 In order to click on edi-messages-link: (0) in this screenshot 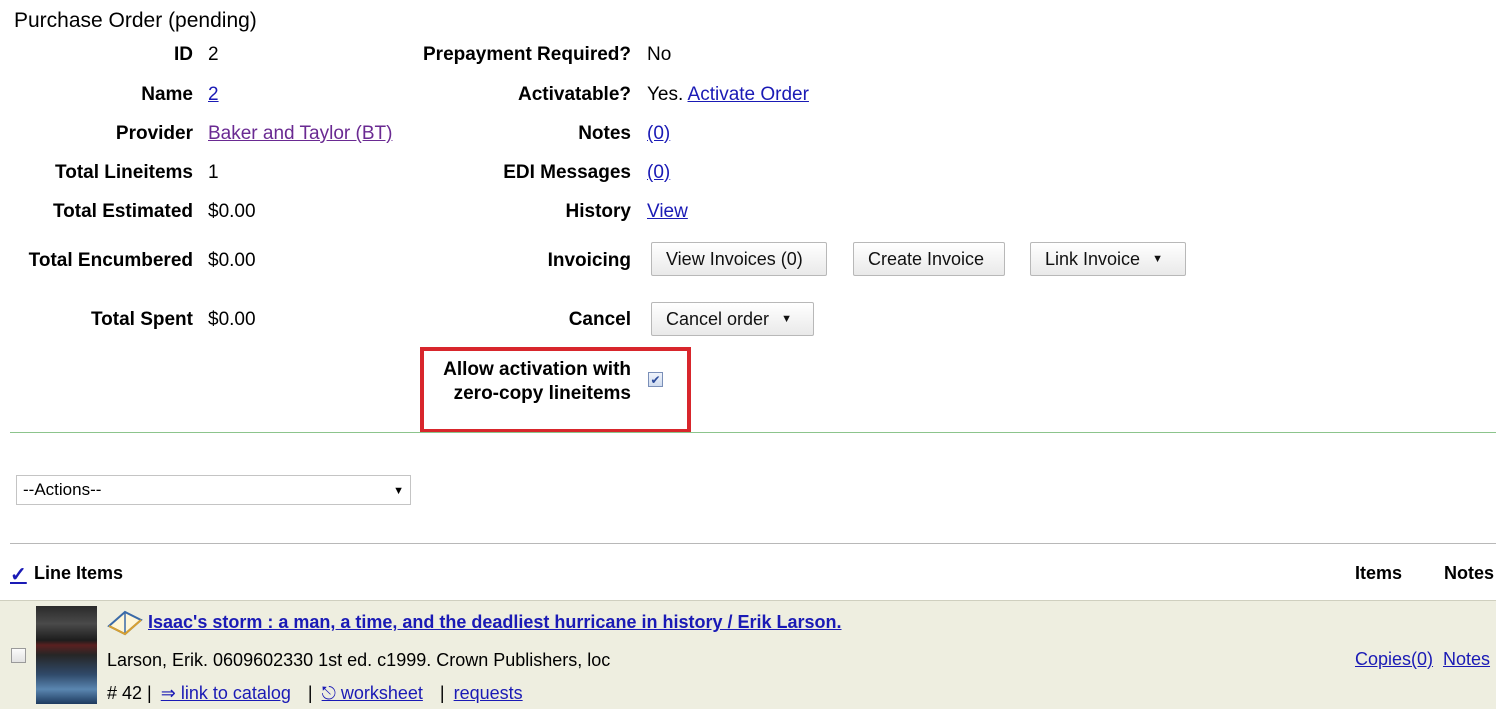, I will do `click(658, 173)`.